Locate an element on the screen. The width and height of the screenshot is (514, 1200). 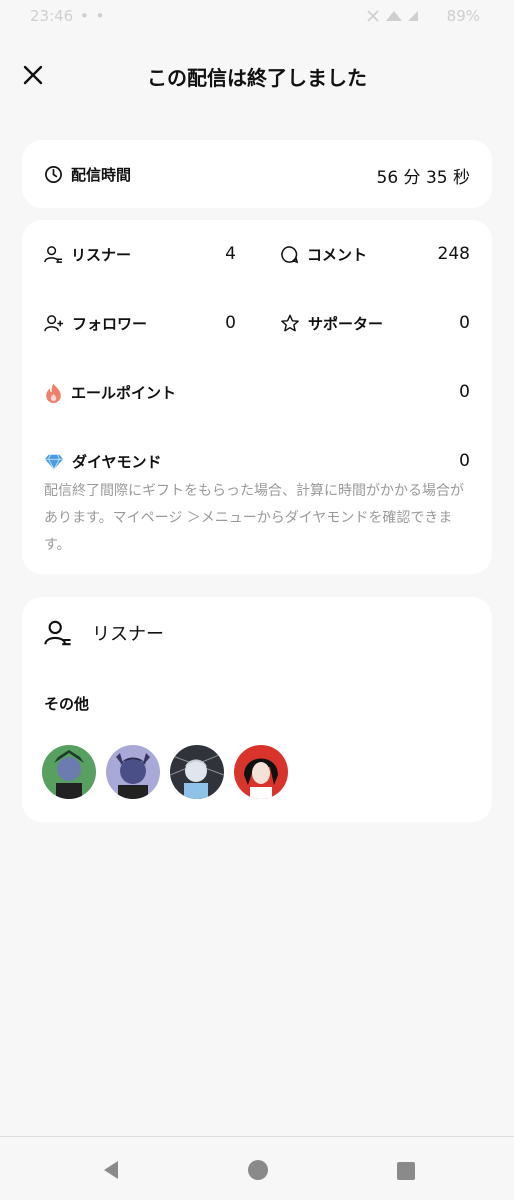
others-label: その他 is located at coordinates (67, 704).